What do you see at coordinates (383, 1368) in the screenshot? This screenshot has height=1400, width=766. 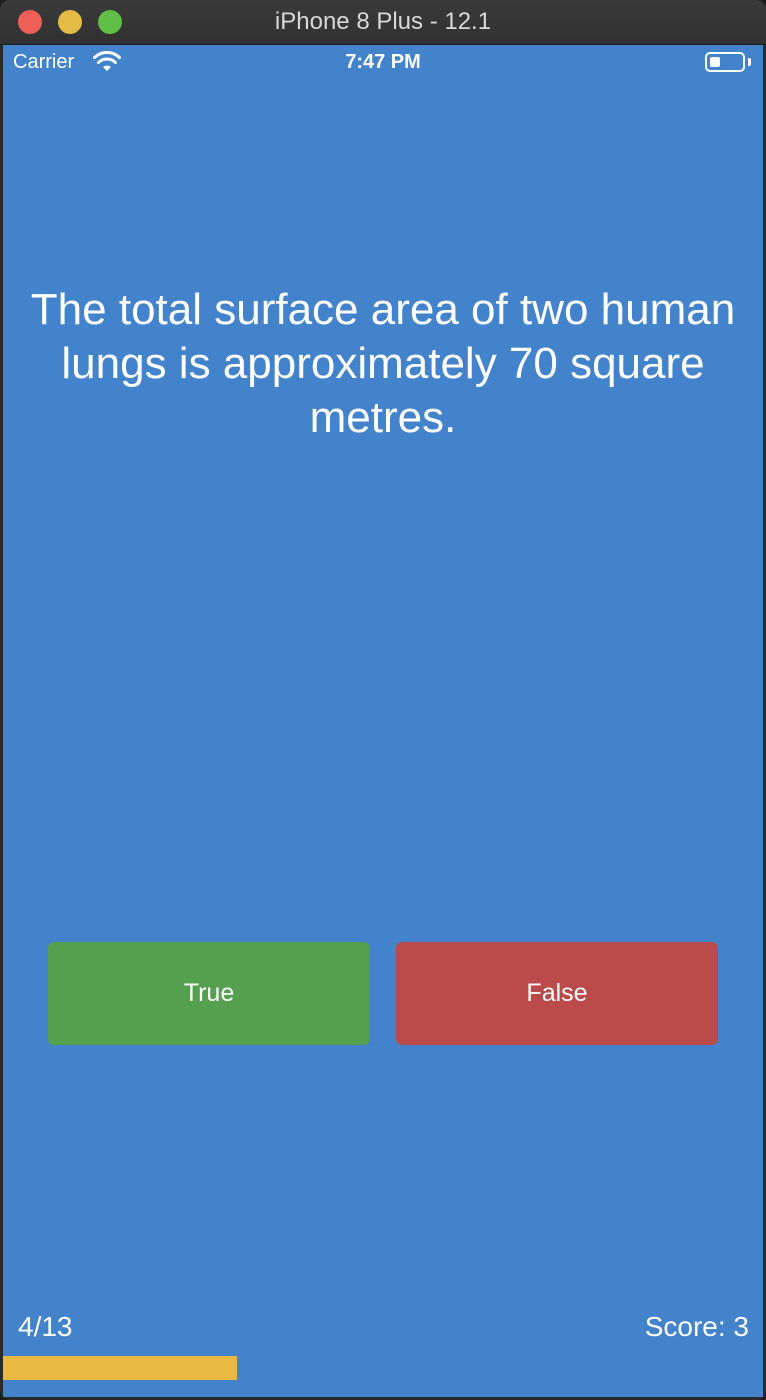 I see `progress-bar` at bounding box center [383, 1368].